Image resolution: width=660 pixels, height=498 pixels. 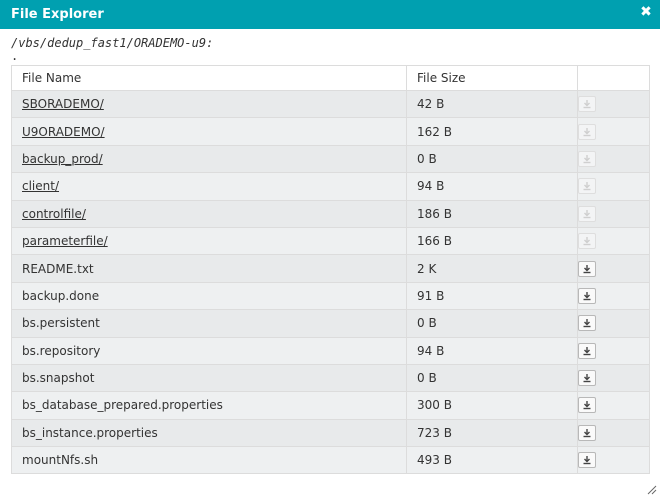 I want to click on file-name: mountNfs.sh, so click(x=60, y=460).